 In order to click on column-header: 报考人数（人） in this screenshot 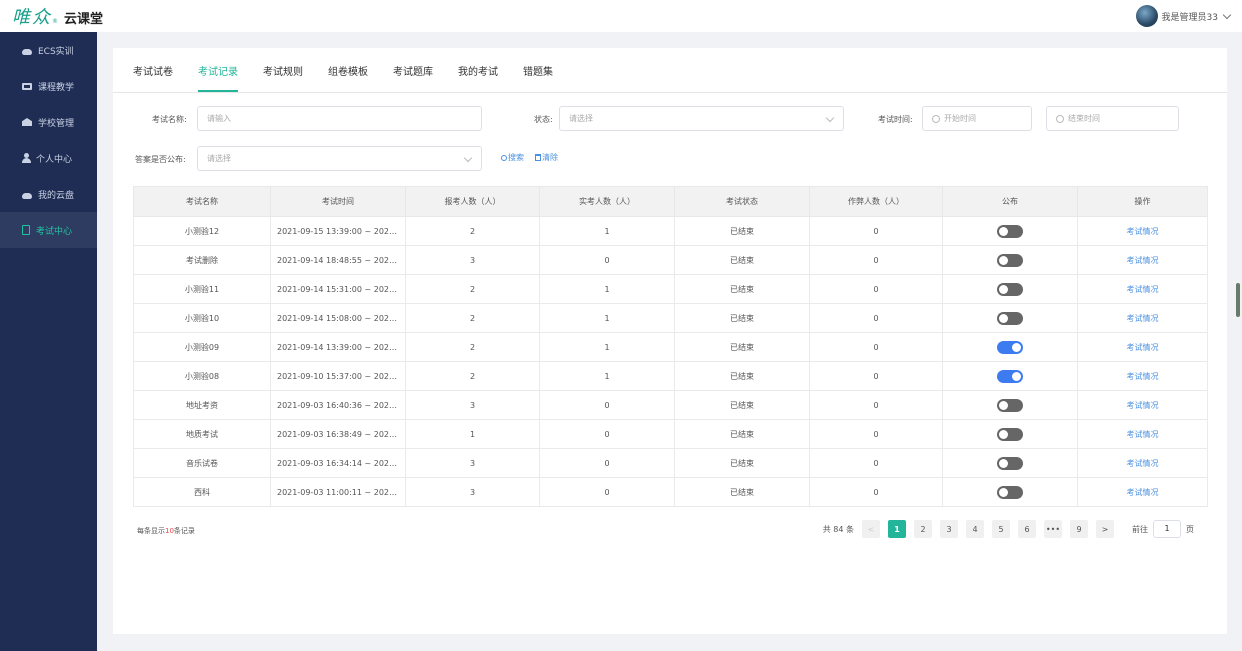, I will do `click(472, 201)`.